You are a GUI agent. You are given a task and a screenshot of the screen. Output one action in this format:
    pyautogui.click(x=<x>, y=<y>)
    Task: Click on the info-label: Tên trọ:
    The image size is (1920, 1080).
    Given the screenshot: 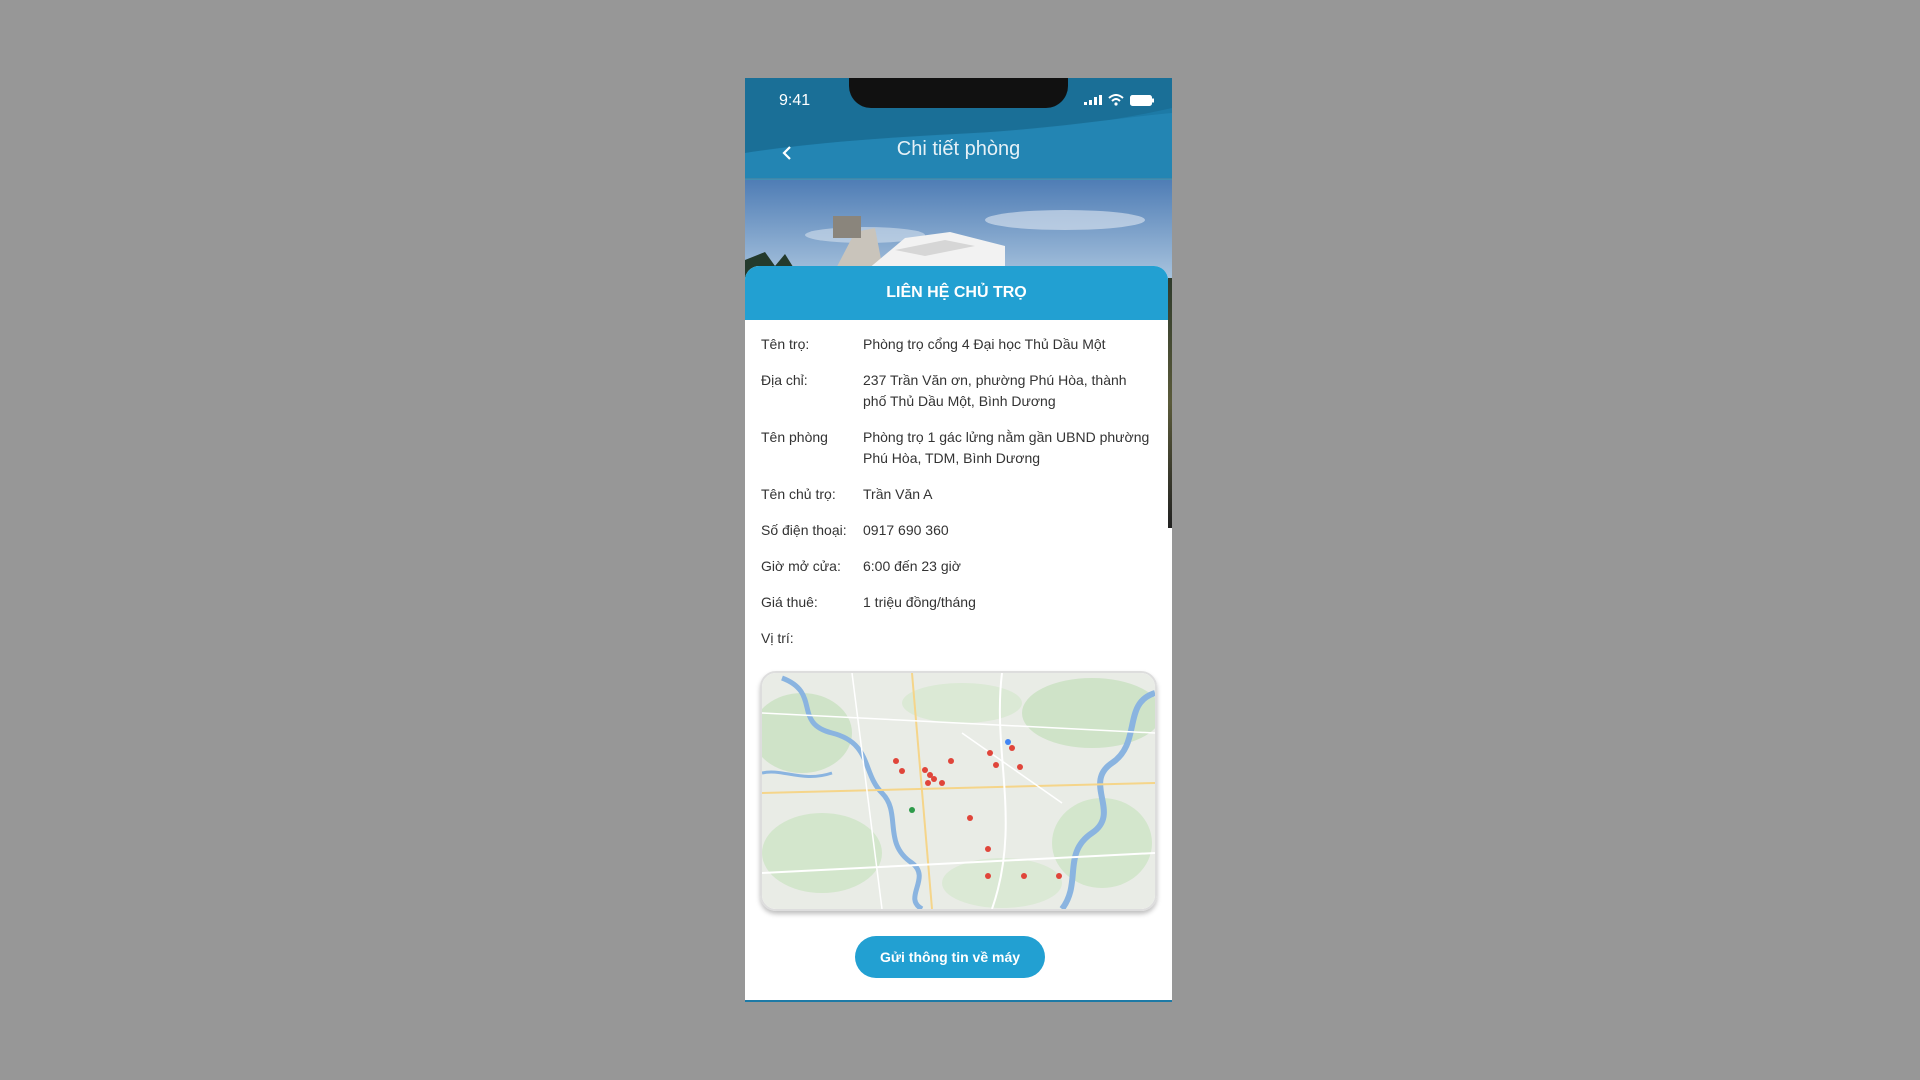 What is the action you would take?
    pyautogui.click(x=785, y=344)
    